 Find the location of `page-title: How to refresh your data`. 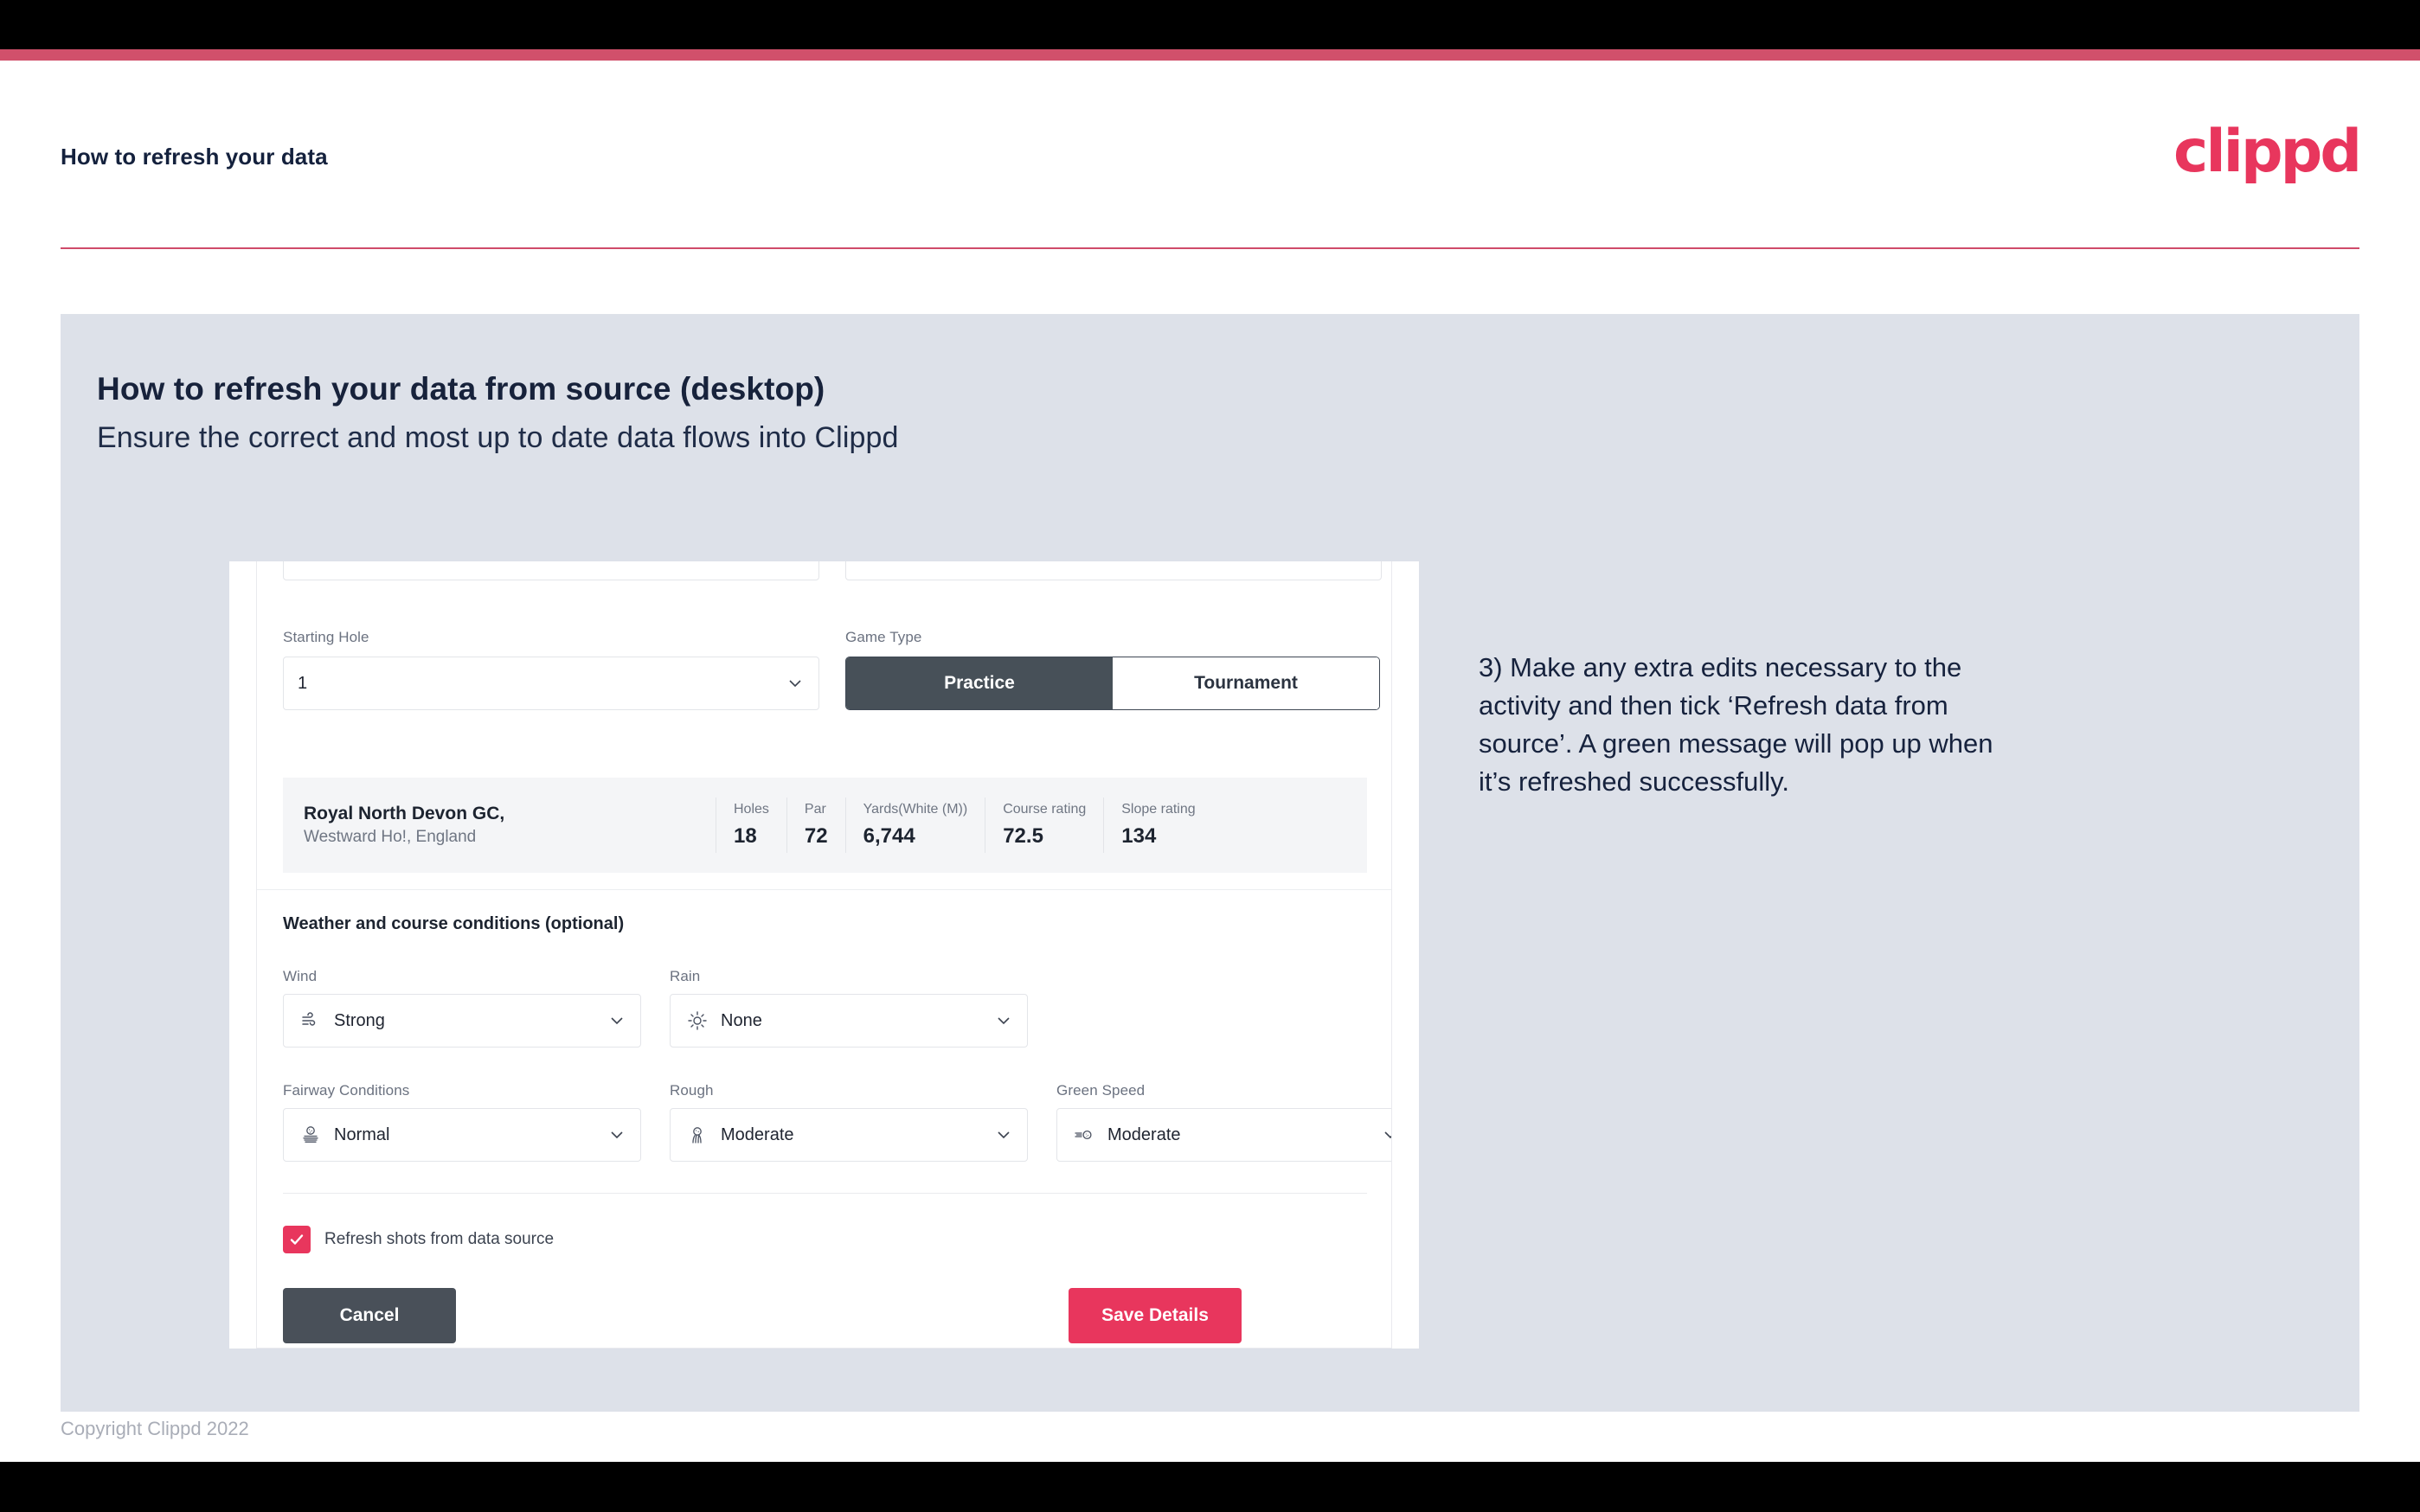

page-title: How to refresh your data is located at coordinates (194, 157).